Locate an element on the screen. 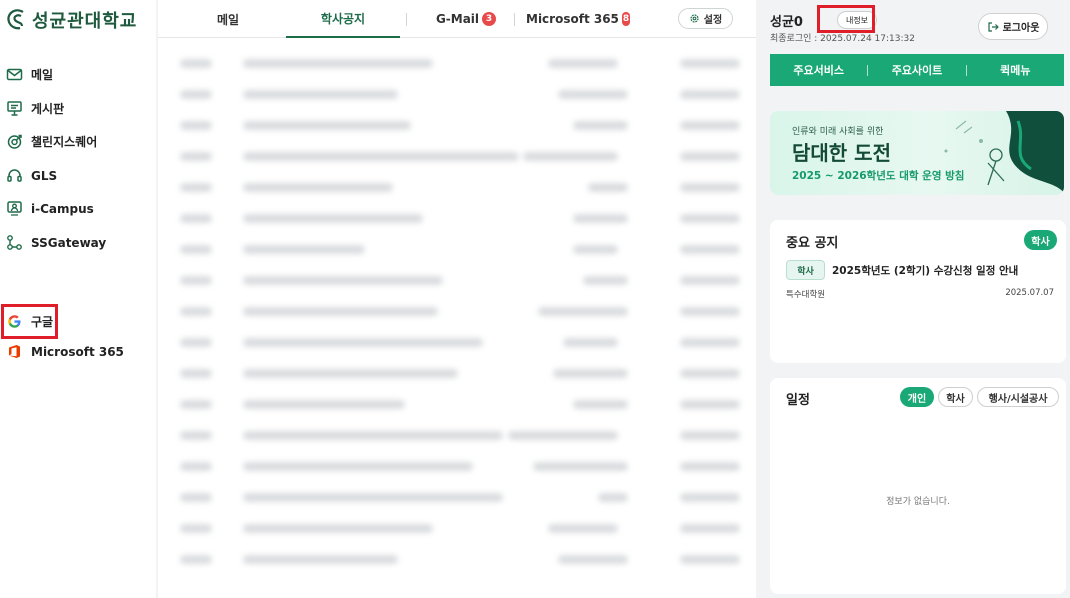 This screenshot has height=598, width=1070. tab-label: 학사공지 is located at coordinates (343, 18).